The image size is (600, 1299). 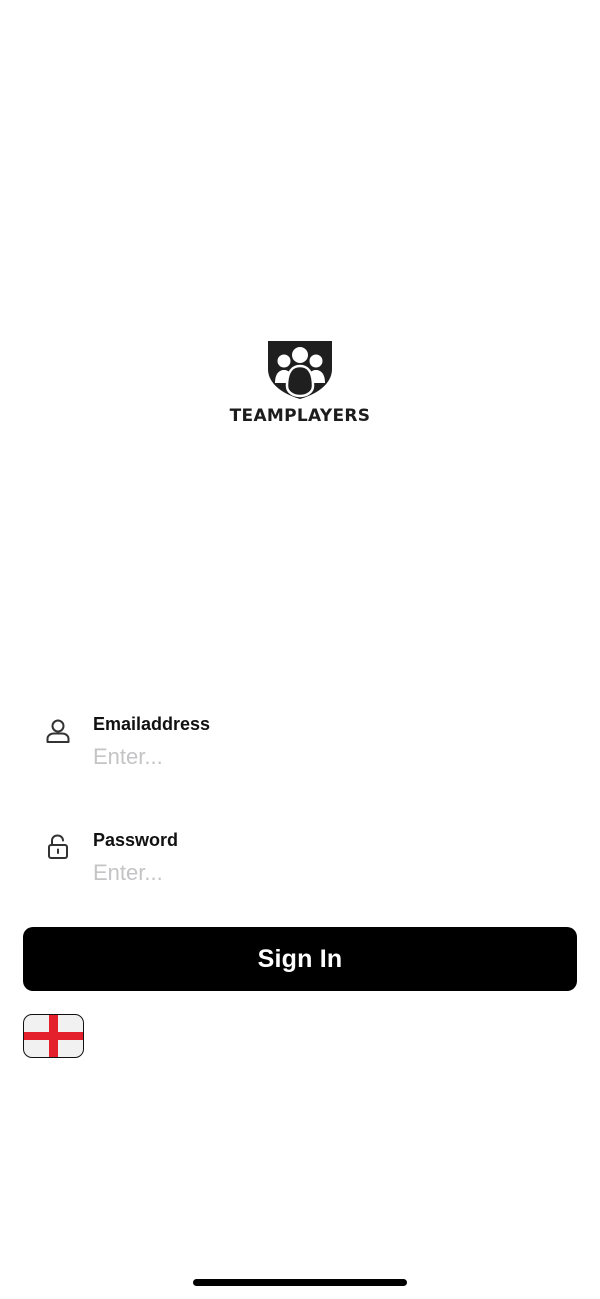 What do you see at coordinates (313, 873) in the screenshot?
I see `password-input` at bounding box center [313, 873].